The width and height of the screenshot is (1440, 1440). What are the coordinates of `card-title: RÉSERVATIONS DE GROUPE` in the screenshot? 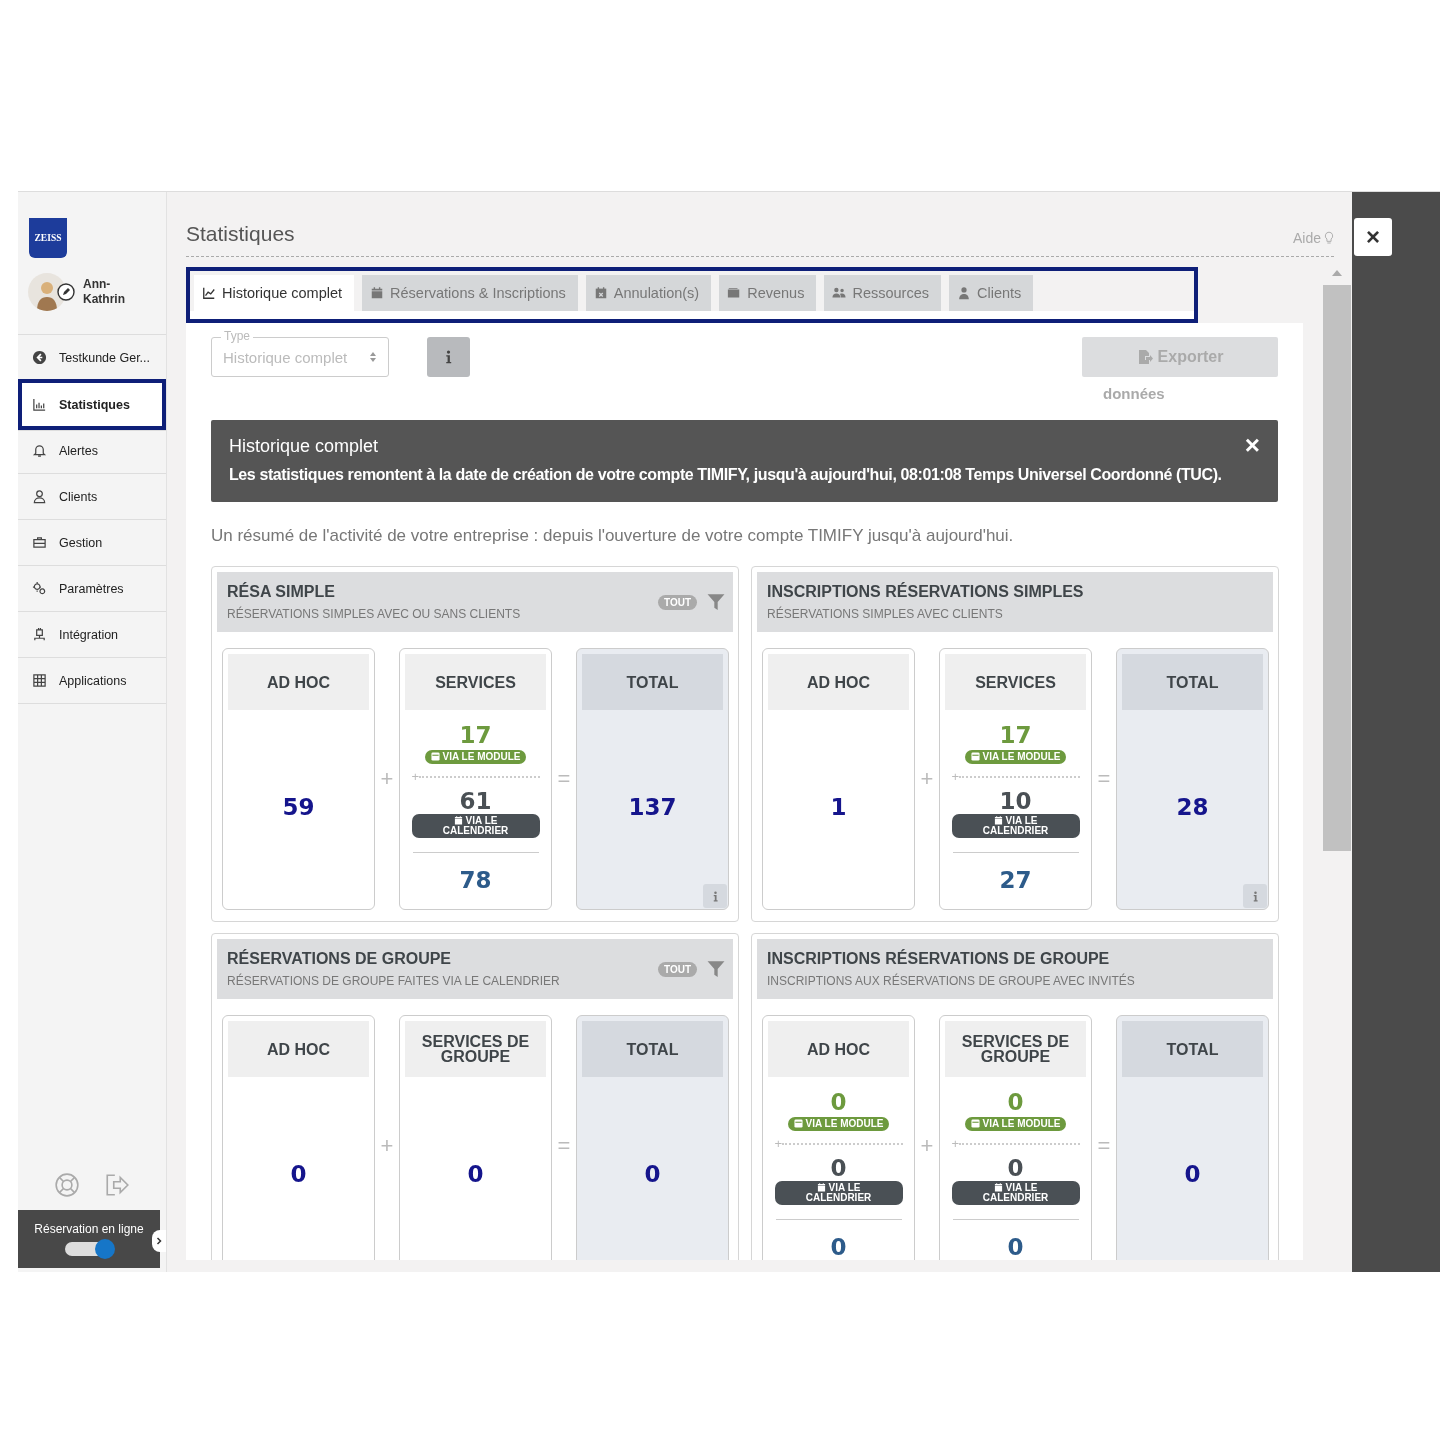 It's located at (340, 959).